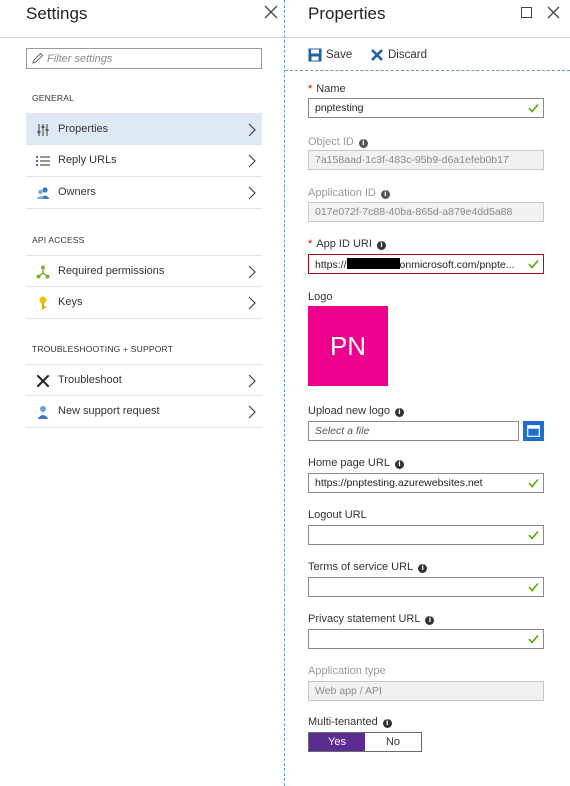 The image size is (570, 786). I want to click on application-id-field: 017e072f-7c88-40ba-865d-a879e4dd5a88, so click(426, 212).